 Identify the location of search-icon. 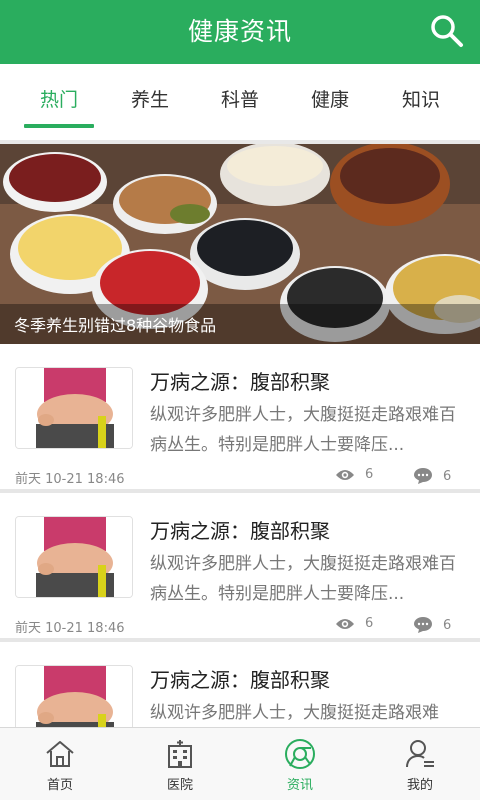
(447, 31).